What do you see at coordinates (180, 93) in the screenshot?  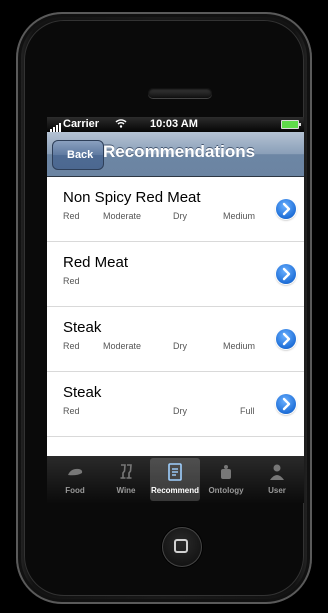 I see `earpiece-speaker` at bounding box center [180, 93].